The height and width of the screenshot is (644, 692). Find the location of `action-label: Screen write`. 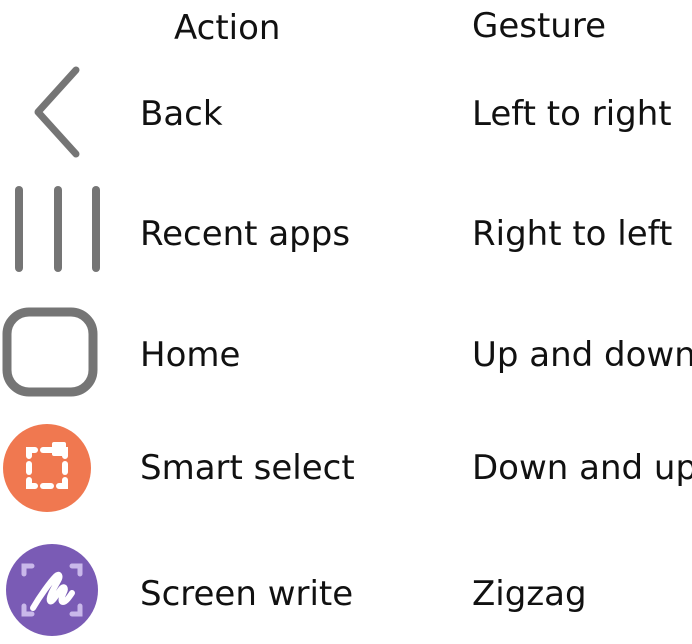

action-label: Screen write is located at coordinates (247, 594).